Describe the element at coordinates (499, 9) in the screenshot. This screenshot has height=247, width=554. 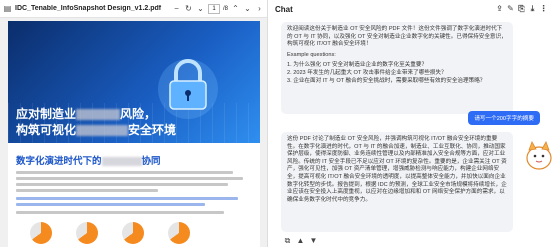
I see `share-icon: ⇪` at that location.